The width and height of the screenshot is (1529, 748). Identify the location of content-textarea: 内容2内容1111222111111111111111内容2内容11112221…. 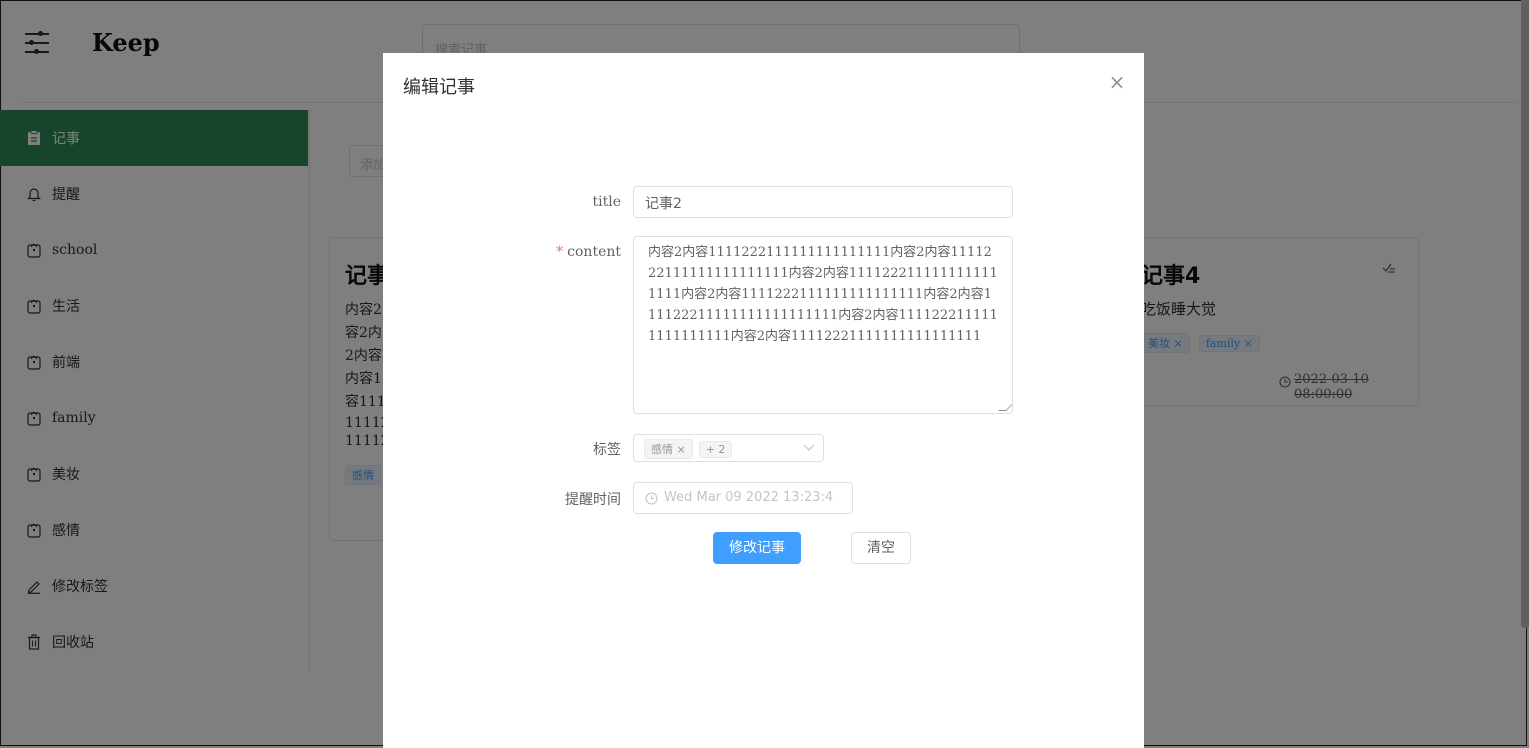
(823, 325).